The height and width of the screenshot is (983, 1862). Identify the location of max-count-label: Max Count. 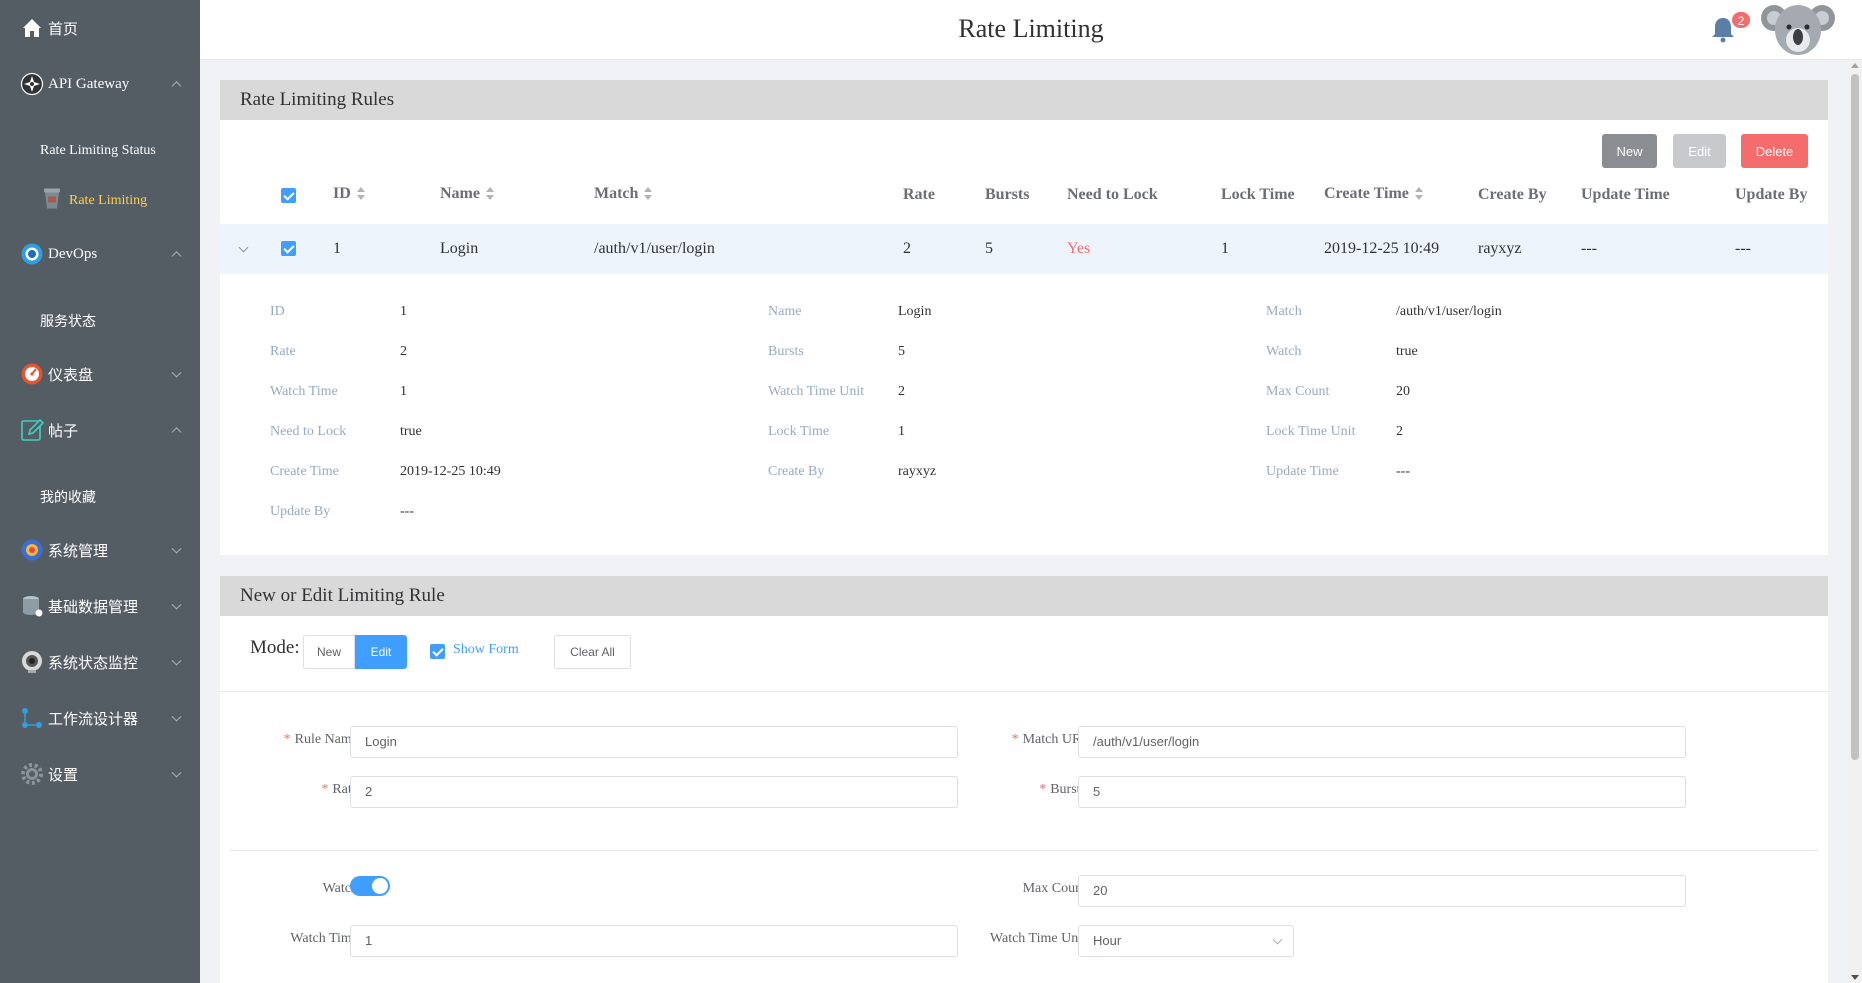
(1054, 888).